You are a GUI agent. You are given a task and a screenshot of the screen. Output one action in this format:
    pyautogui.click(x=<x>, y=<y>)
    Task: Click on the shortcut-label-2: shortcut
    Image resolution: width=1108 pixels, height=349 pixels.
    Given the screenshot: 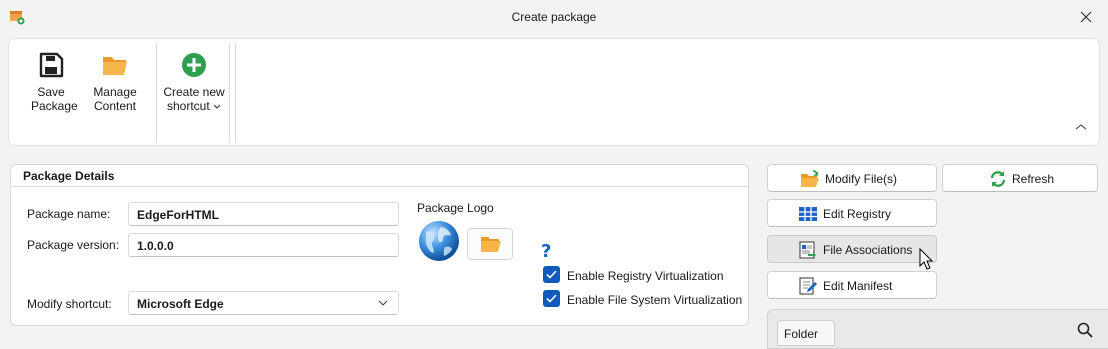 What is the action you would take?
    pyautogui.click(x=194, y=106)
    